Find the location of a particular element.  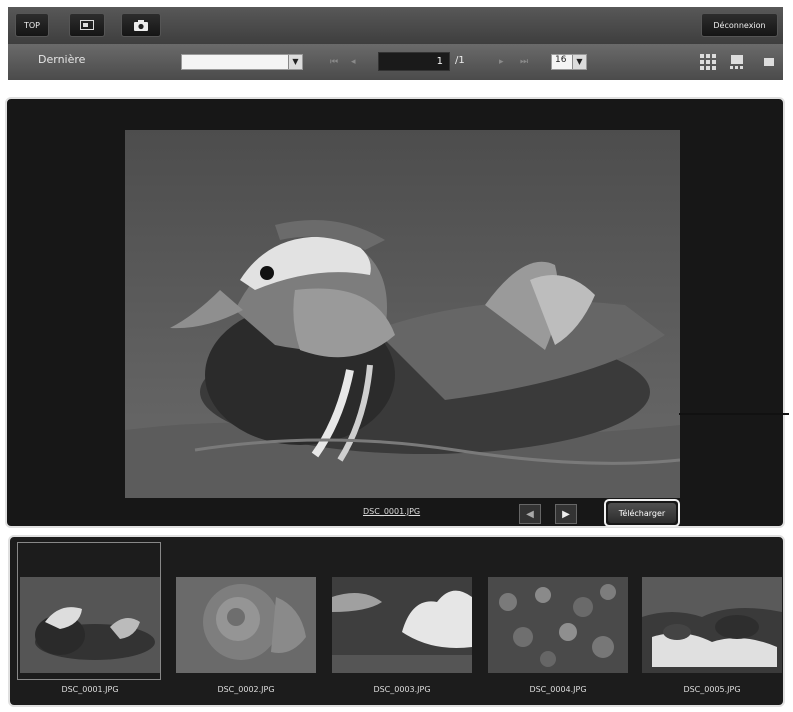

sort-label: Dernière is located at coordinates (62, 59).